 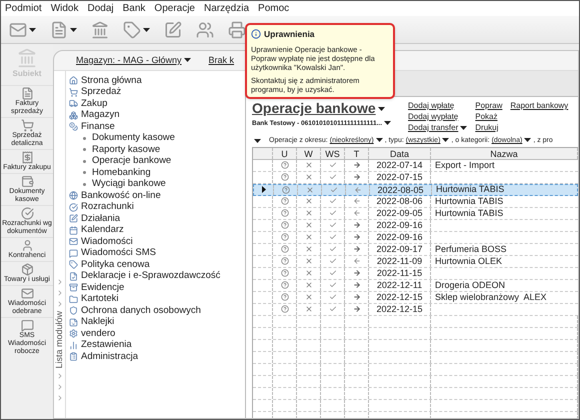 What do you see at coordinates (144, 230) in the screenshot?
I see `module-item: Kalendarz` at bounding box center [144, 230].